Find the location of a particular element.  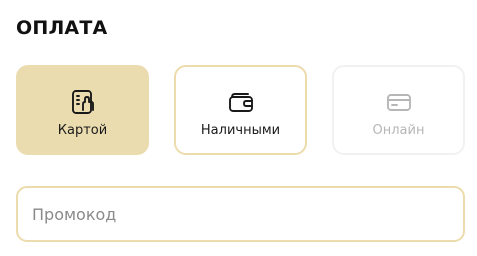

payment-option-label: Онлайн is located at coordinates (398, 130).